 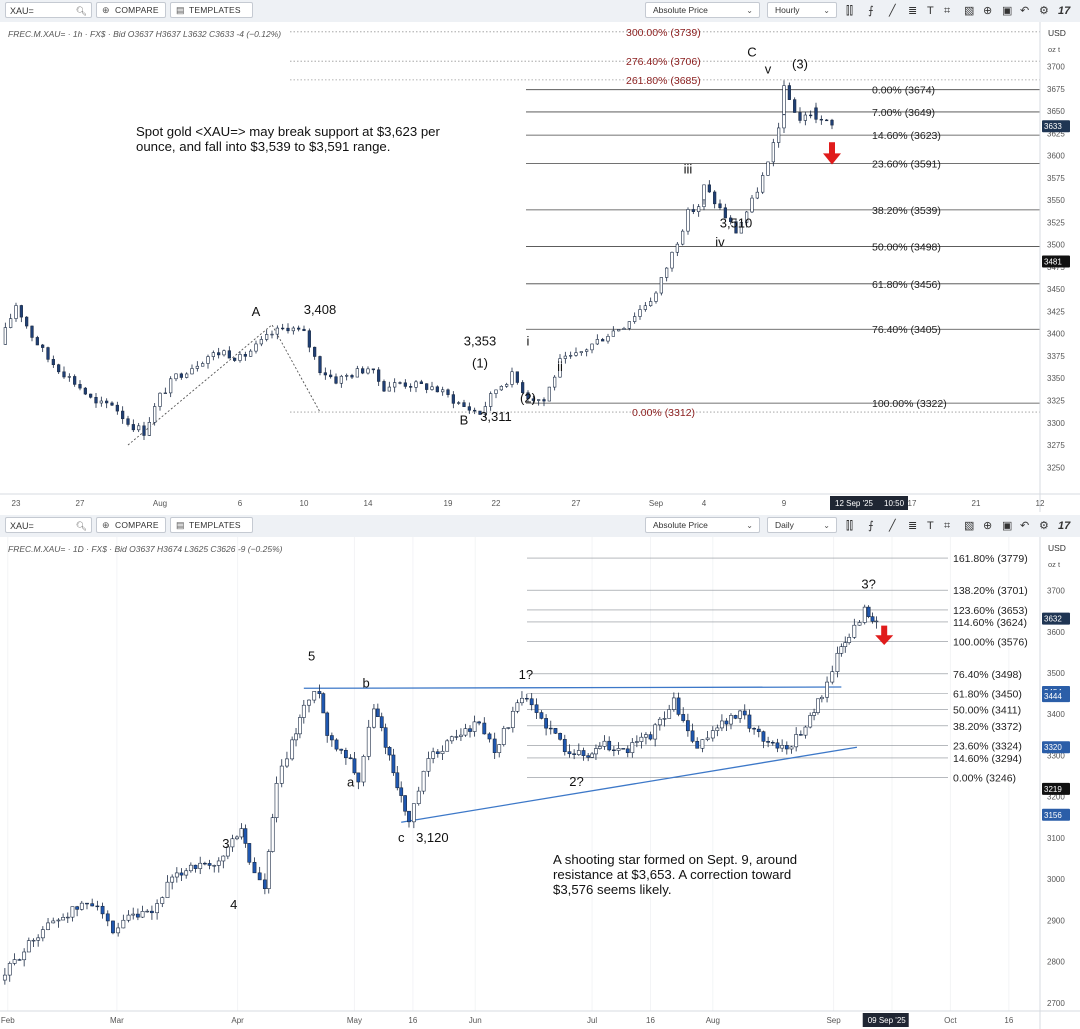 I want to click on price-mode-value: Absolute Price, so click(x=680, y=10).